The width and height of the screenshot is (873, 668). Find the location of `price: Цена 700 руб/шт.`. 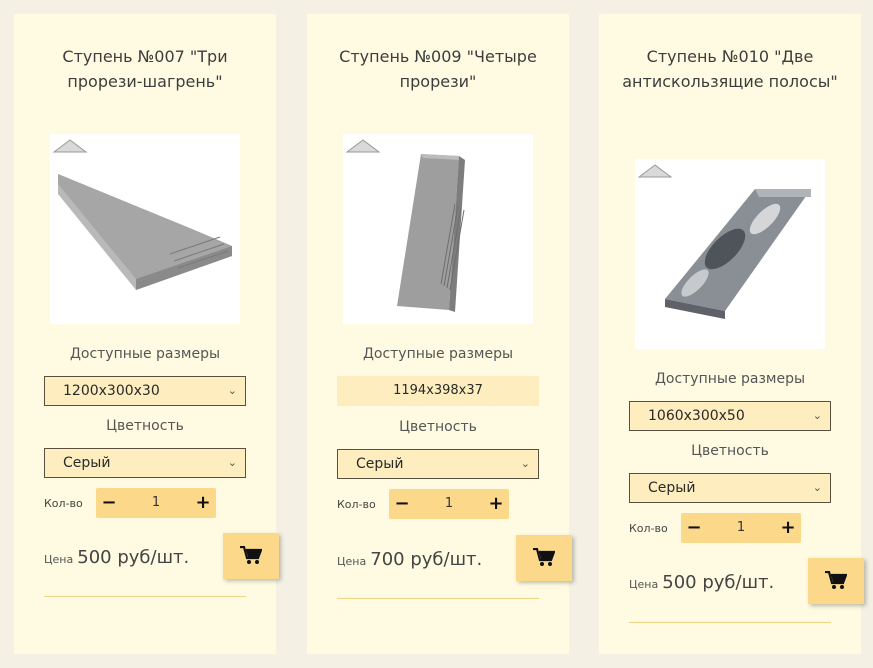

price: Цена 700 руб/шт. is located at coordinates (409, 559).